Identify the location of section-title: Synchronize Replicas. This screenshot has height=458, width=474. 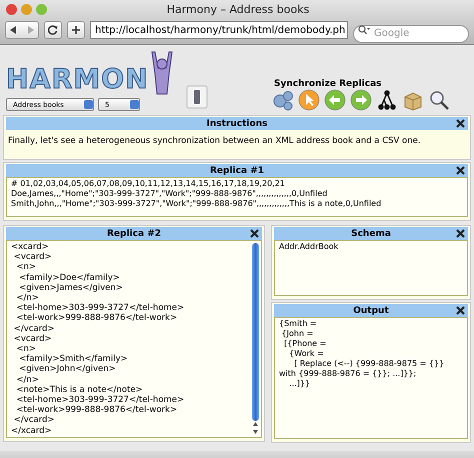
(327, 84).